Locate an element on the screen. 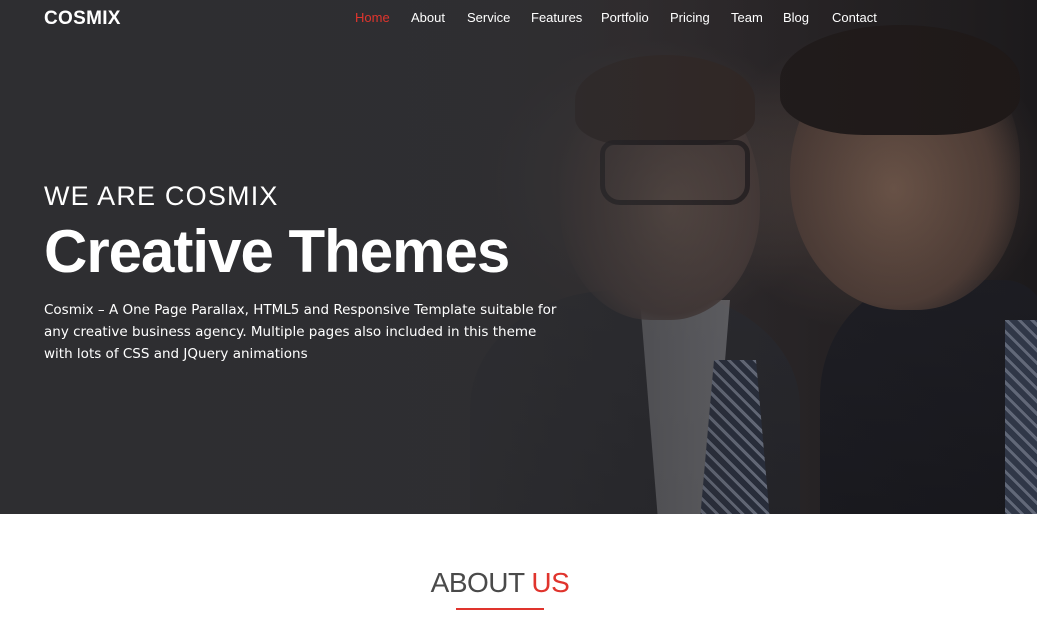  about-heading-underline is located at coordinates (500, 609).